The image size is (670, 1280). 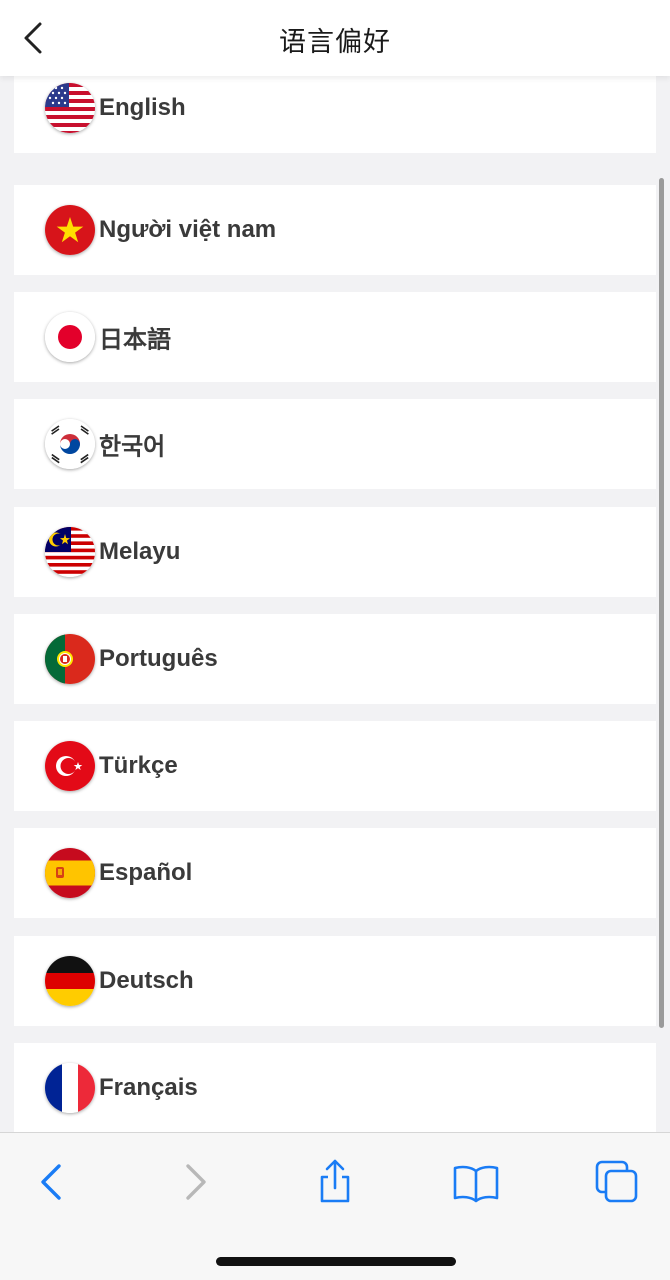 I want to click on turkey-flag-icon, so click(x=70, y=766).